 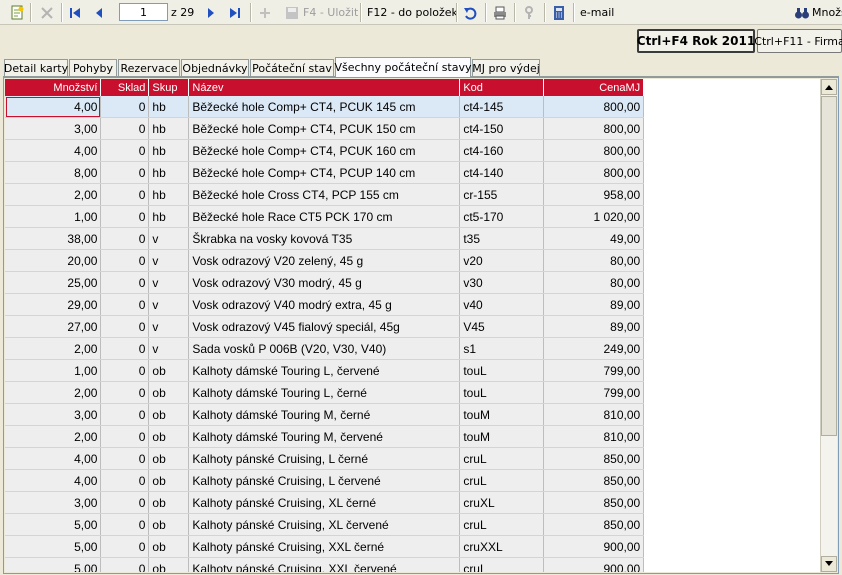 What do you see at coordinates (502, 348) in the screenshot?
I see `cell-kod: s1` at bounding box center [502, 348].